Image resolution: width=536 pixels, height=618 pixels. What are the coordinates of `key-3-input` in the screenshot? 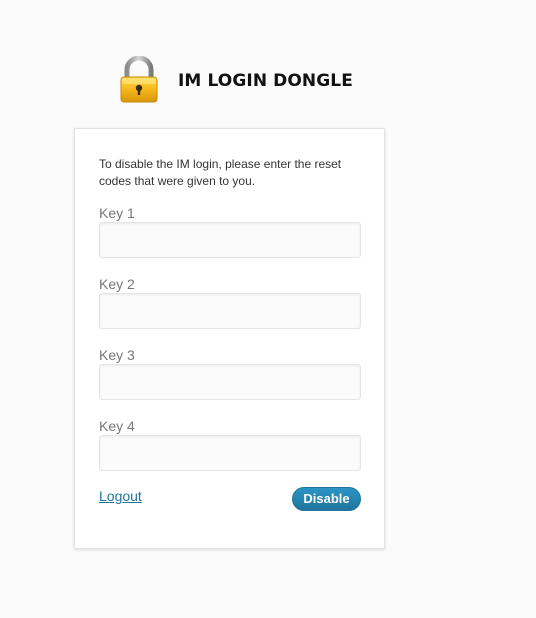 It's located at (230, 382).